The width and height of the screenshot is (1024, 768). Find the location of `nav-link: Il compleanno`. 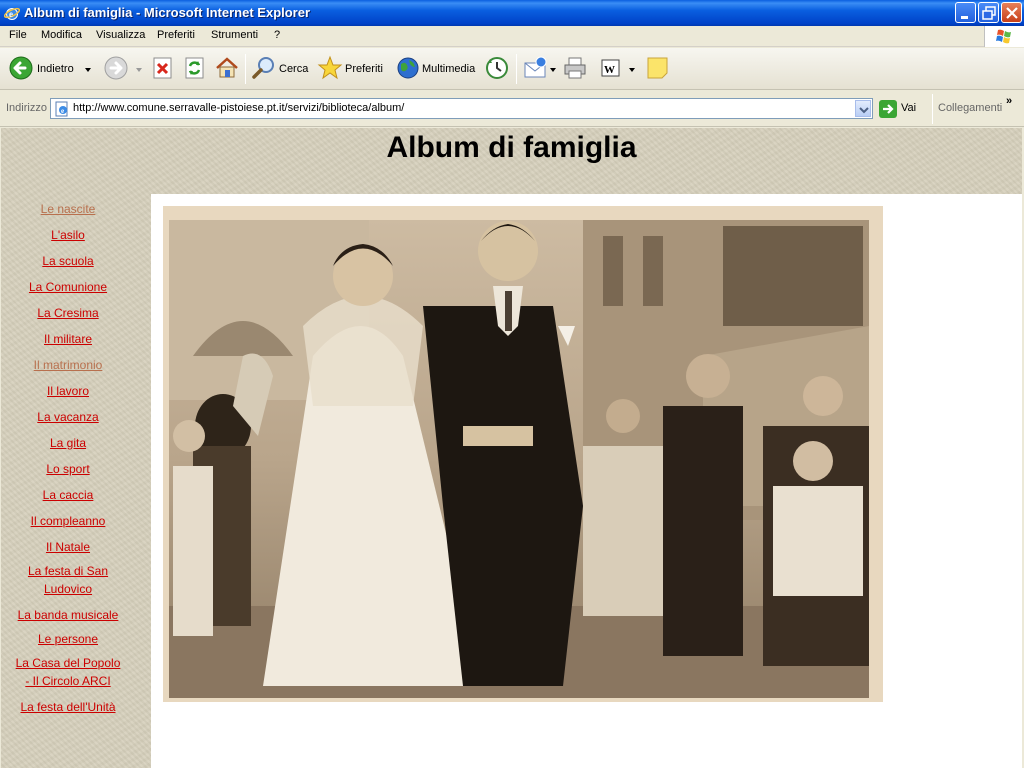

nav-link: Il compleanno is located at coordinates (68, 521).